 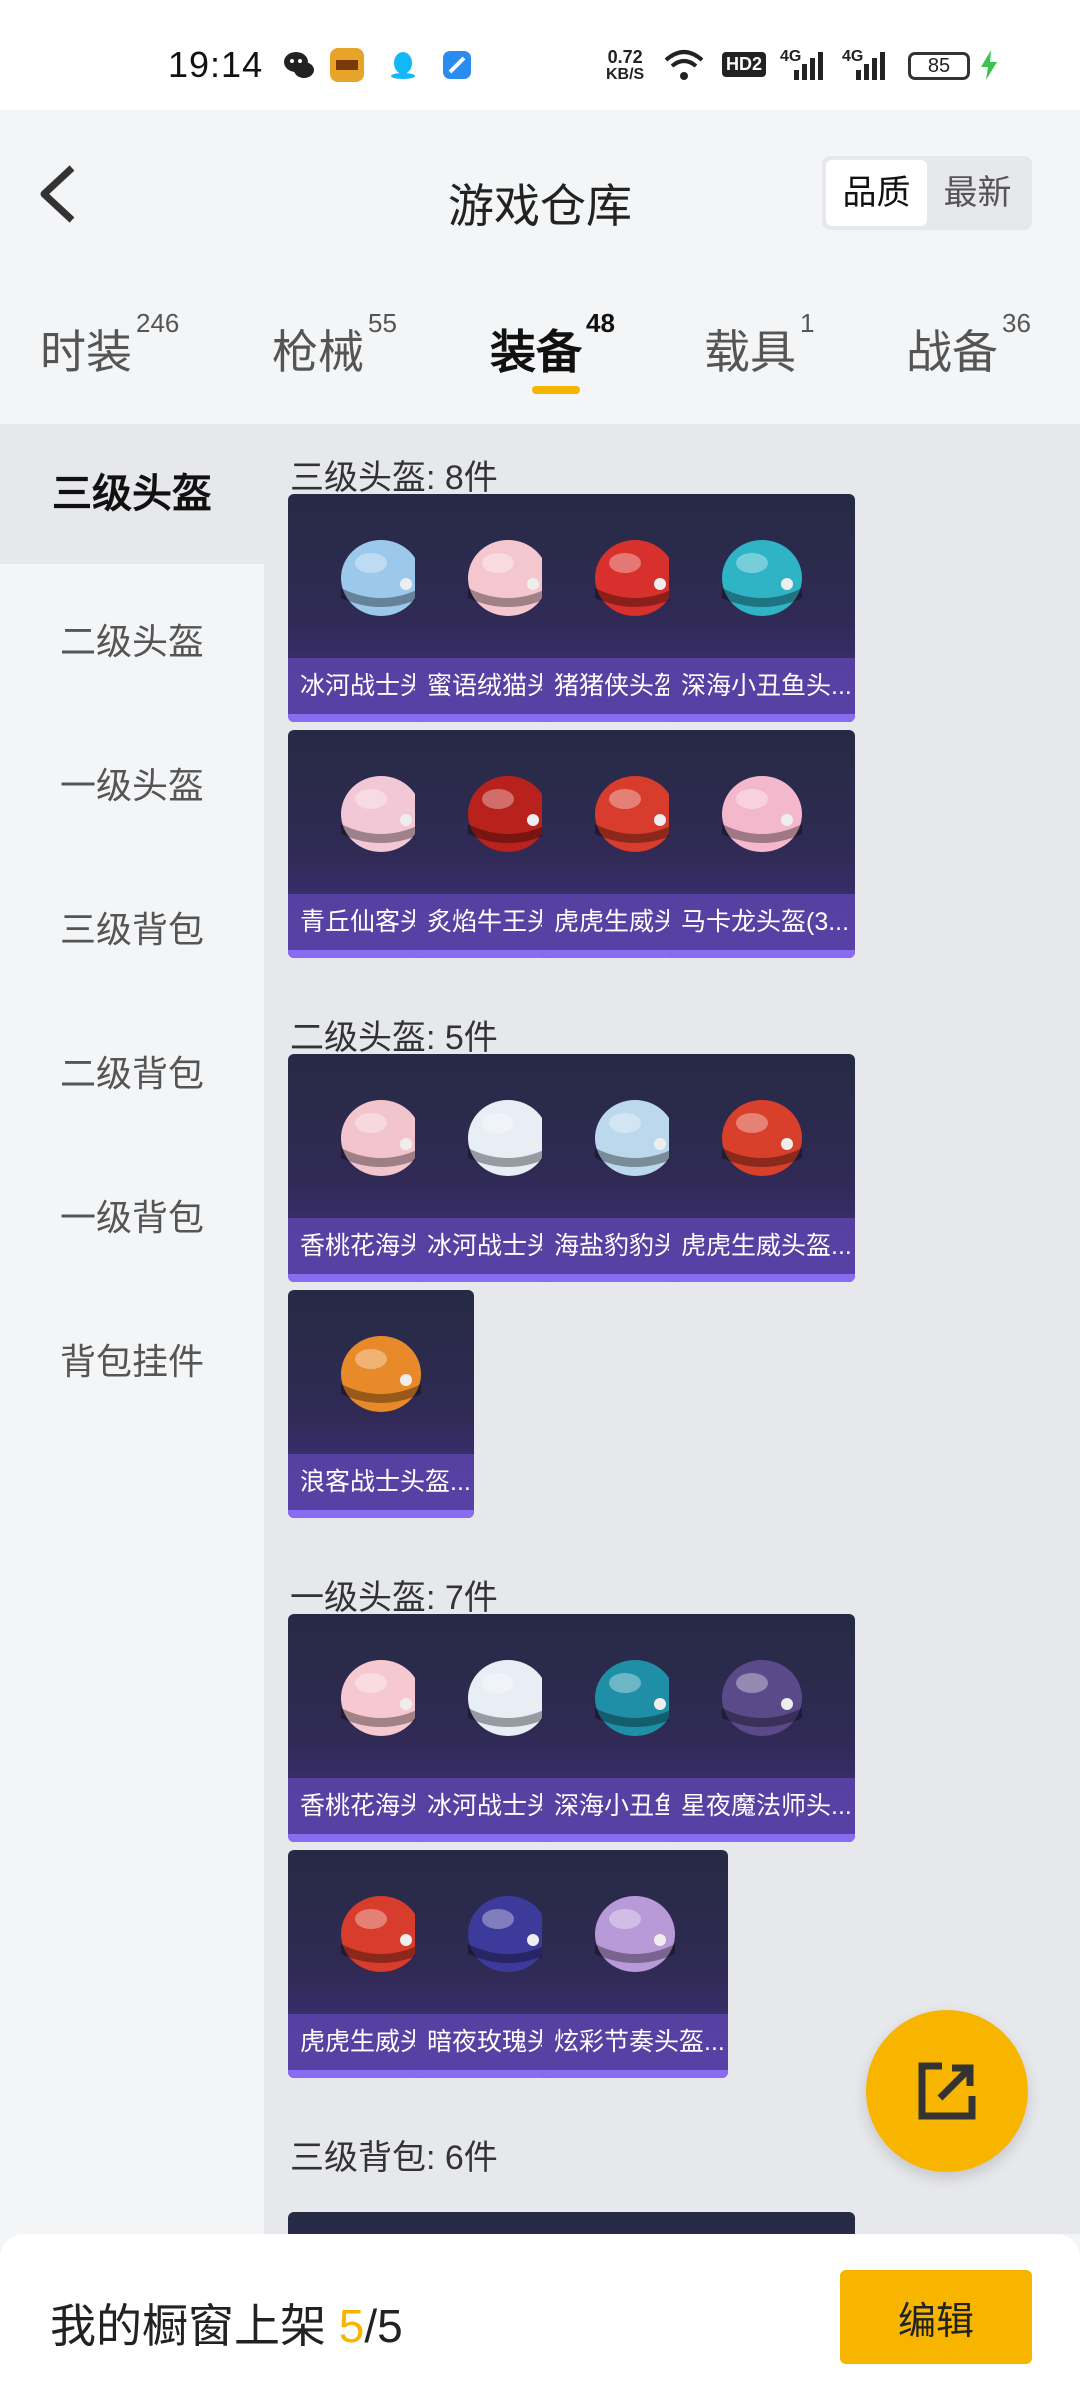 What do you see at coordinates (536, 352) in the screenshot?
I see `tab-label: 装备` at bounding box center [536, 352].